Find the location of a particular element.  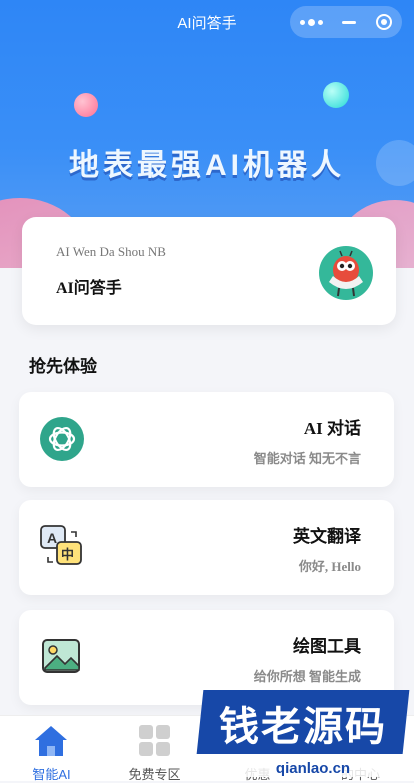

feature-desc: 给你所想 智能生成 is located at coordinates (307, 676).